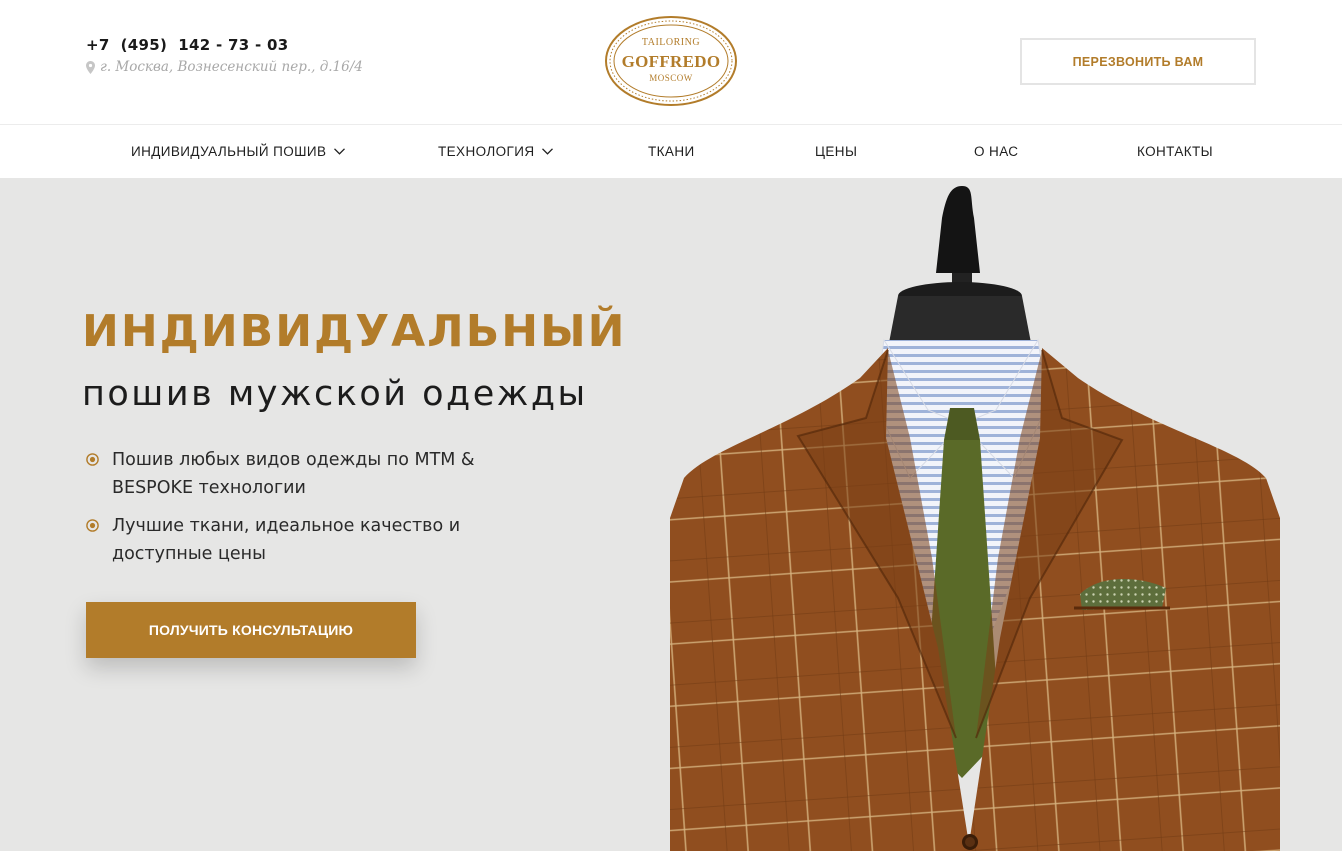 This screenshot has width=1342, height=851. What do you see at coordinates (486, 151) in the screenshot?
I see `nav-item-label: ТЕХНОЛОГИЯ` at bounding box center [486, 151].